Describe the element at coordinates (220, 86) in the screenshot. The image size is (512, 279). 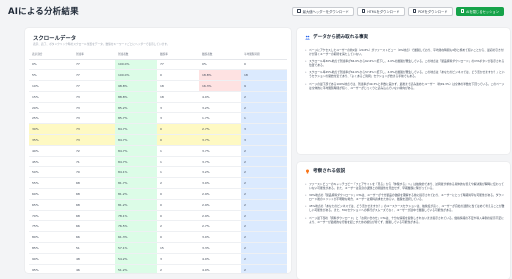
I see `table-cell: 16.3%` at that location.